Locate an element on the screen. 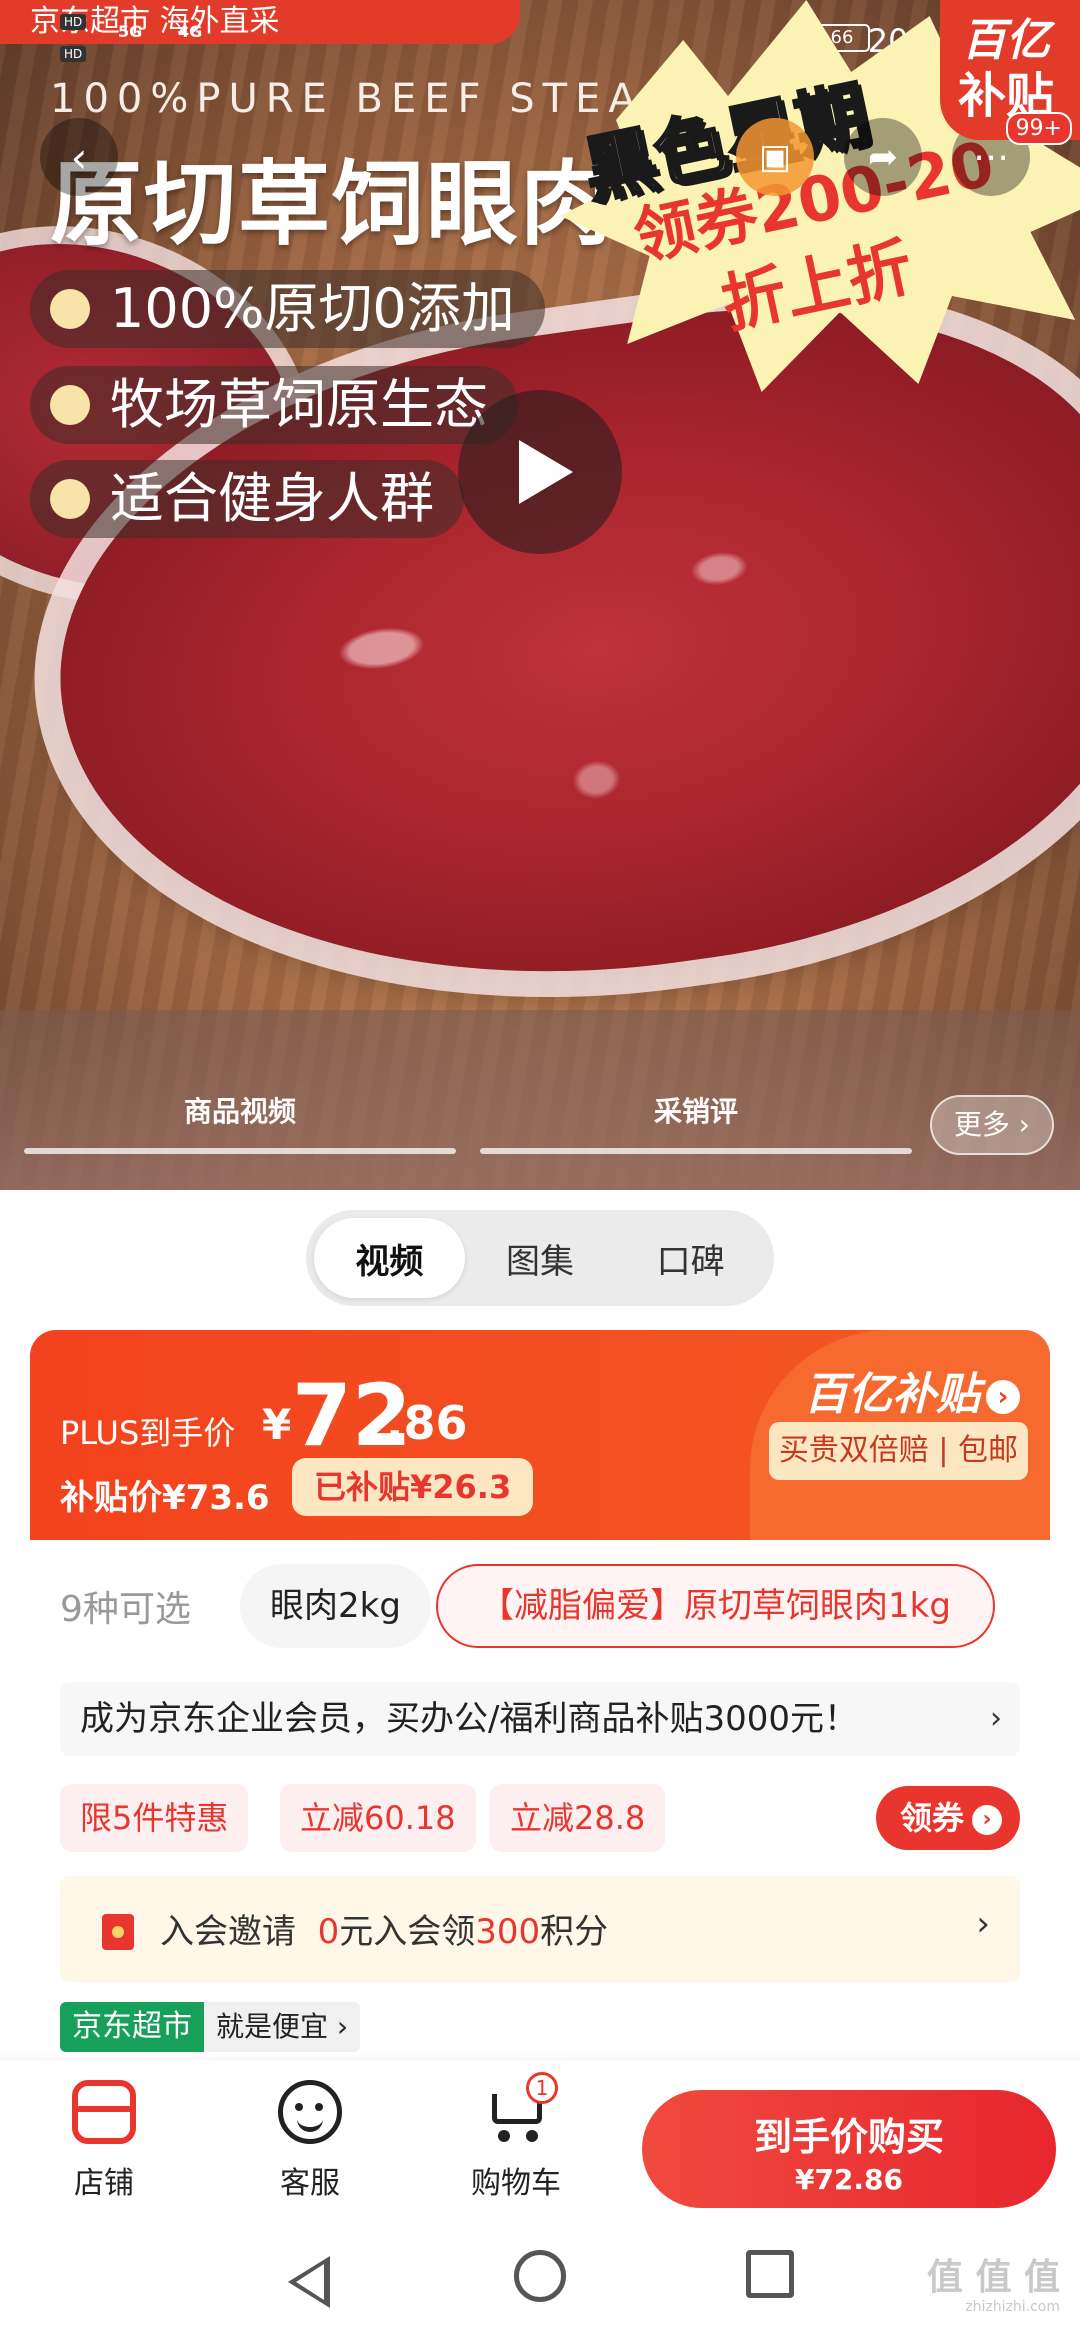 This screenshot has height=2340, width=1080. media-segment-control: 视频 图集 口碑 is located at coordinates (540, 1258).